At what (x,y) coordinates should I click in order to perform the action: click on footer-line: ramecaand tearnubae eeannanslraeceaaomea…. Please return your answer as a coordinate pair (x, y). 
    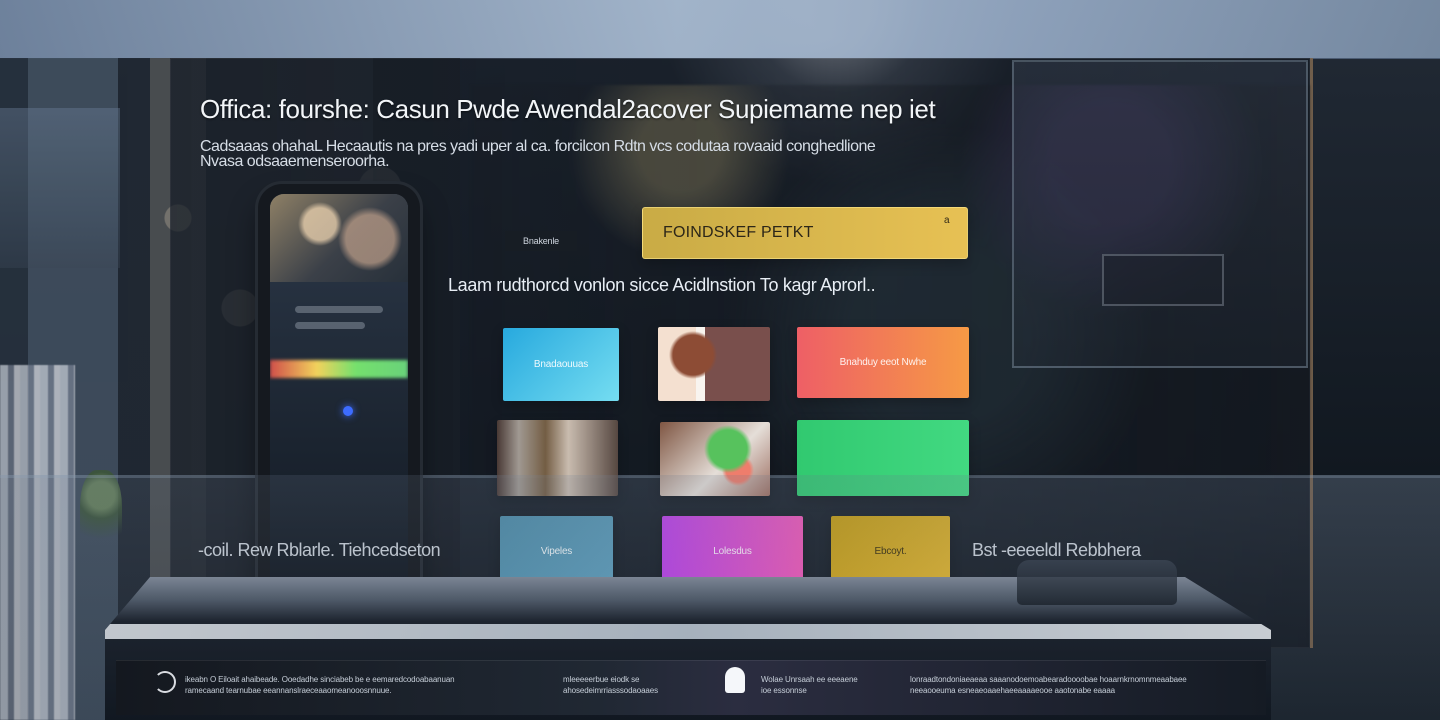
    Looking at the image, I should click on (288, 690).